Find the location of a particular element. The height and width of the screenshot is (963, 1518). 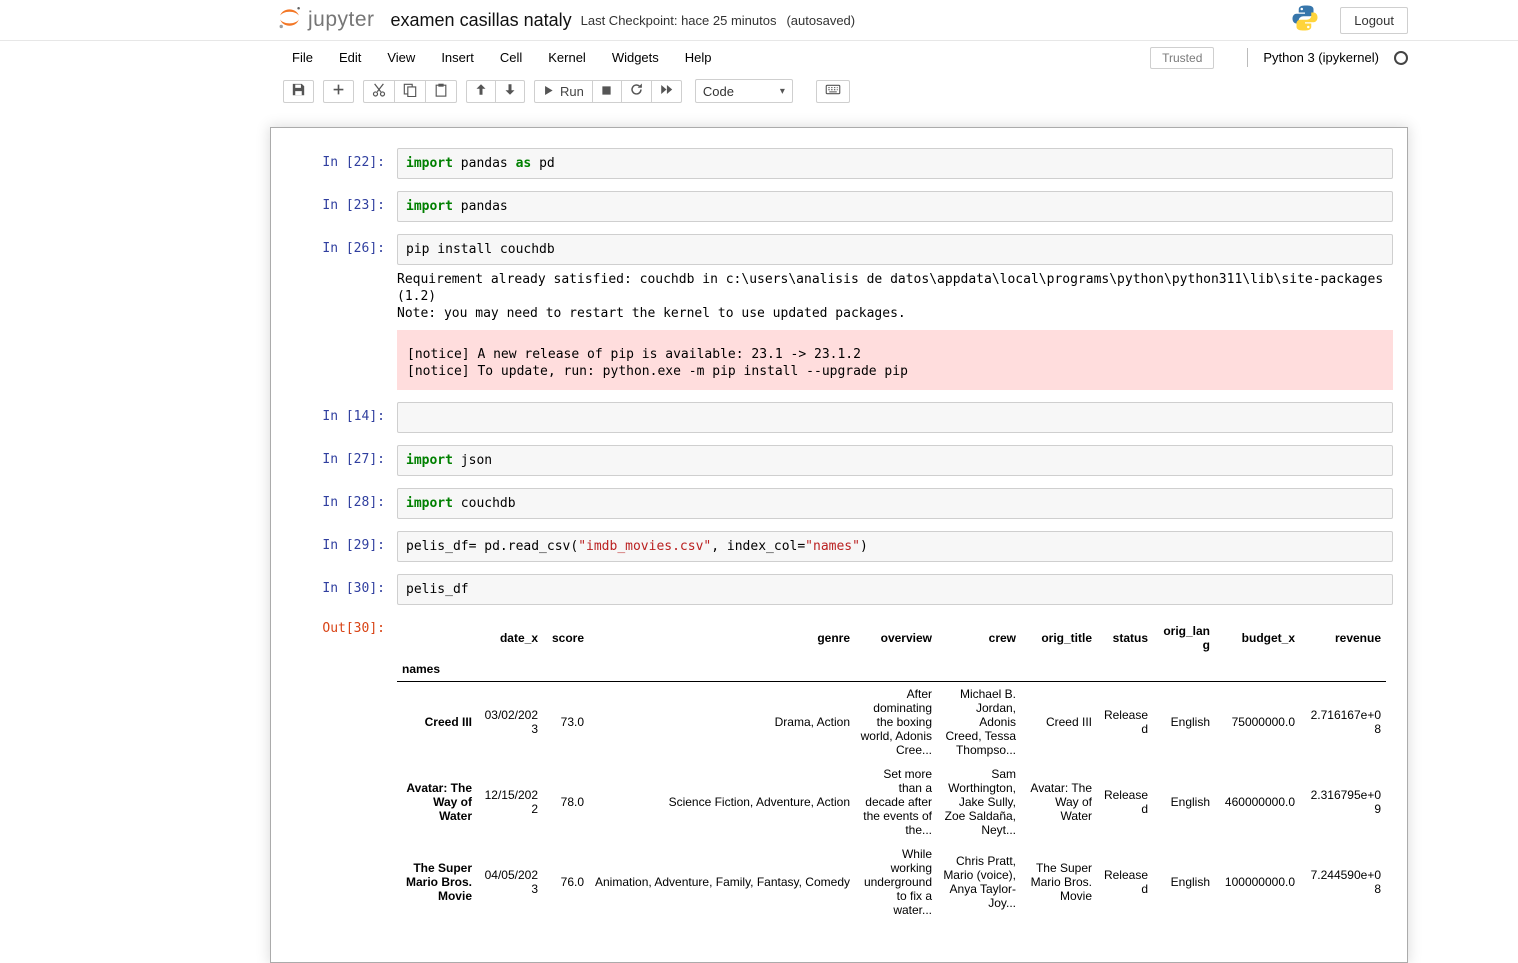

code-text: , index_col= is located at coordinates (758, 546).